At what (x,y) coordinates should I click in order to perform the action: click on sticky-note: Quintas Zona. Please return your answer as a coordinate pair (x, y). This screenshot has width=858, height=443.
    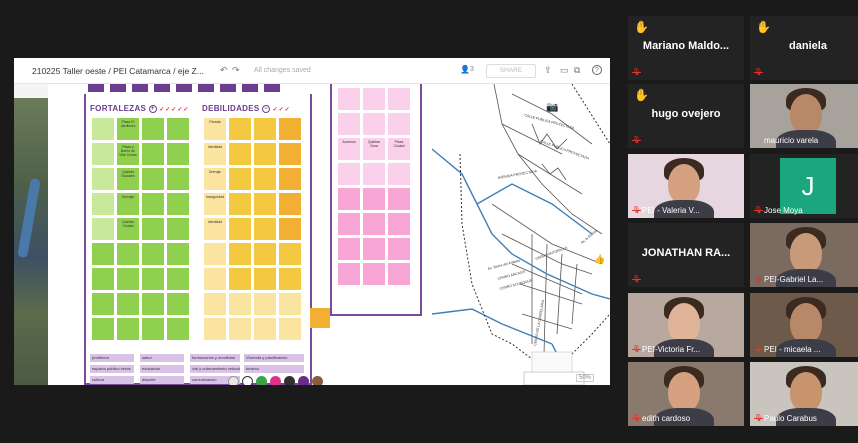
    Looking at the image, I should click on (374, 149).